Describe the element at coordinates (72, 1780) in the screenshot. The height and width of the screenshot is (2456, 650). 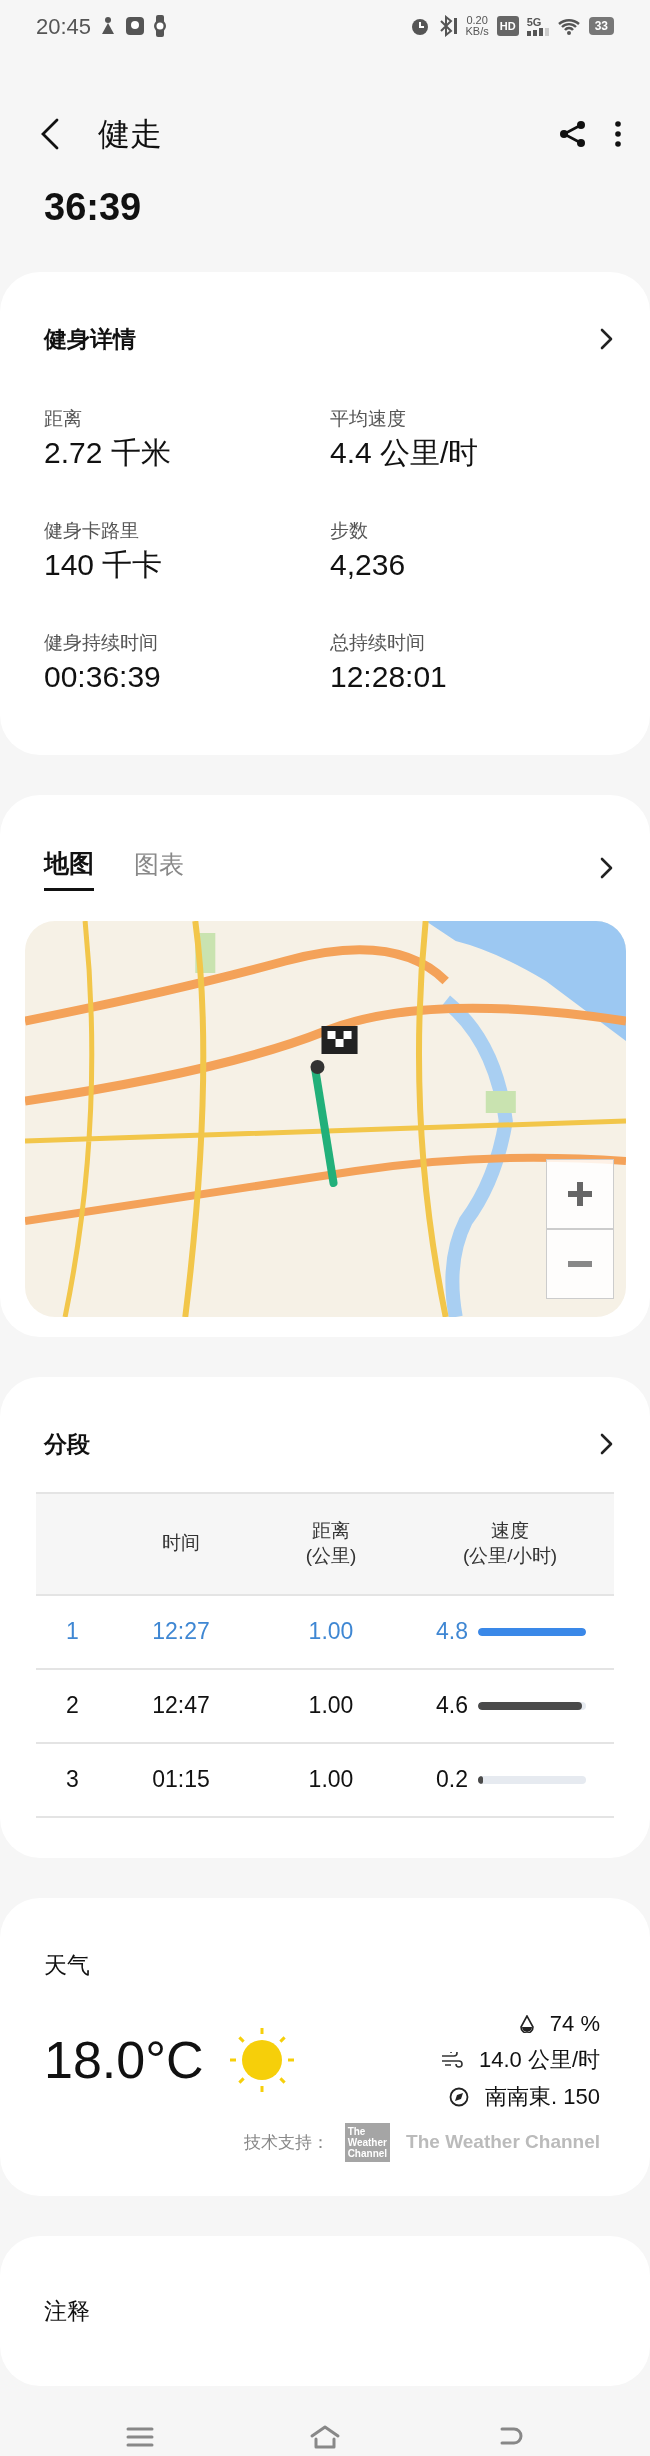
I see `table-cell-text: 3` at that location.